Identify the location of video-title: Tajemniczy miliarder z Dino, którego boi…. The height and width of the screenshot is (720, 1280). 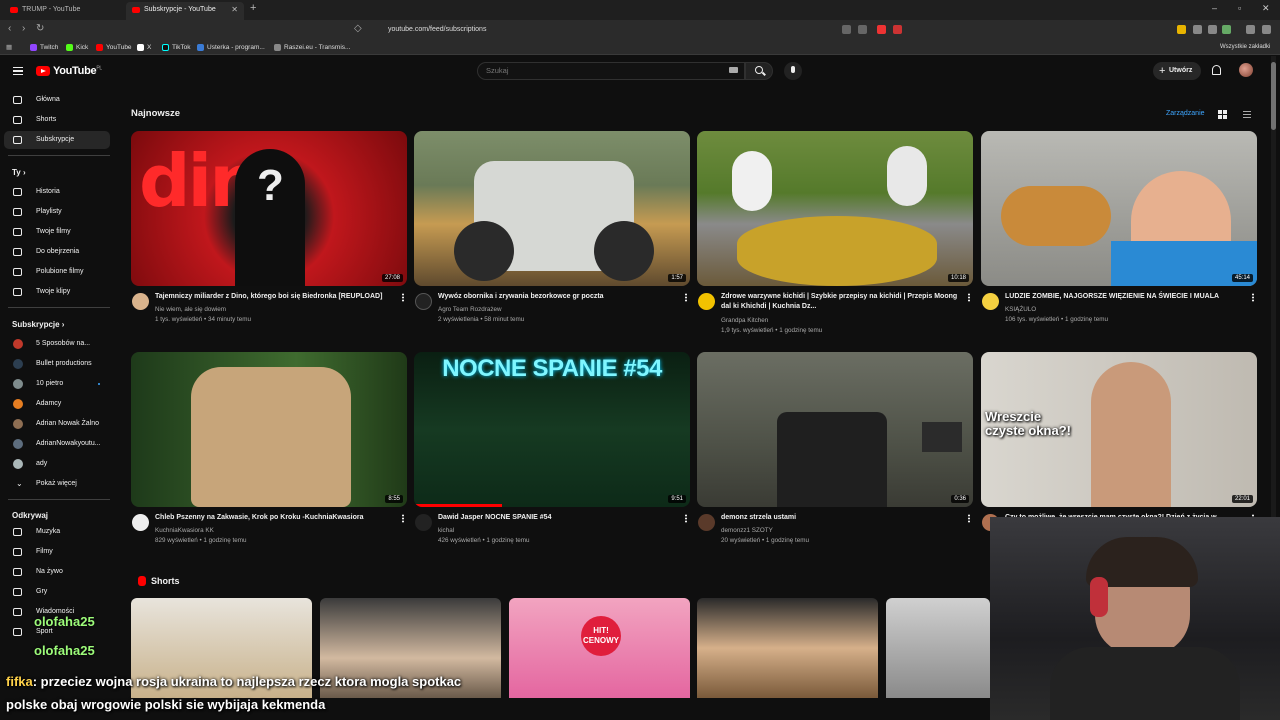
(276, 297).